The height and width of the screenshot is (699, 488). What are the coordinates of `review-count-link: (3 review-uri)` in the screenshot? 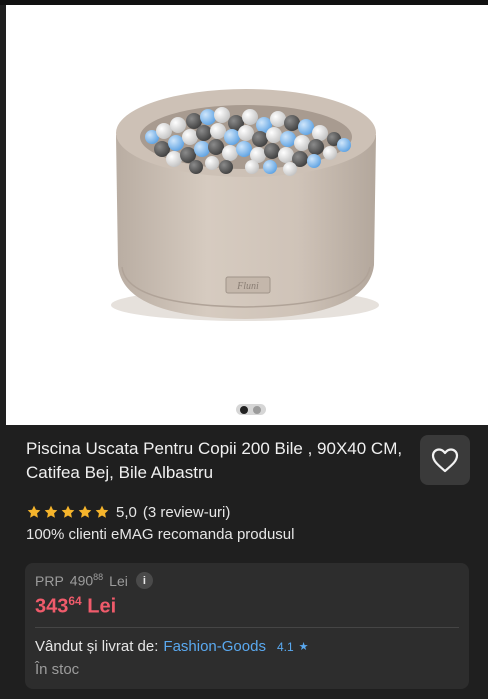 It's located at (187, 512).